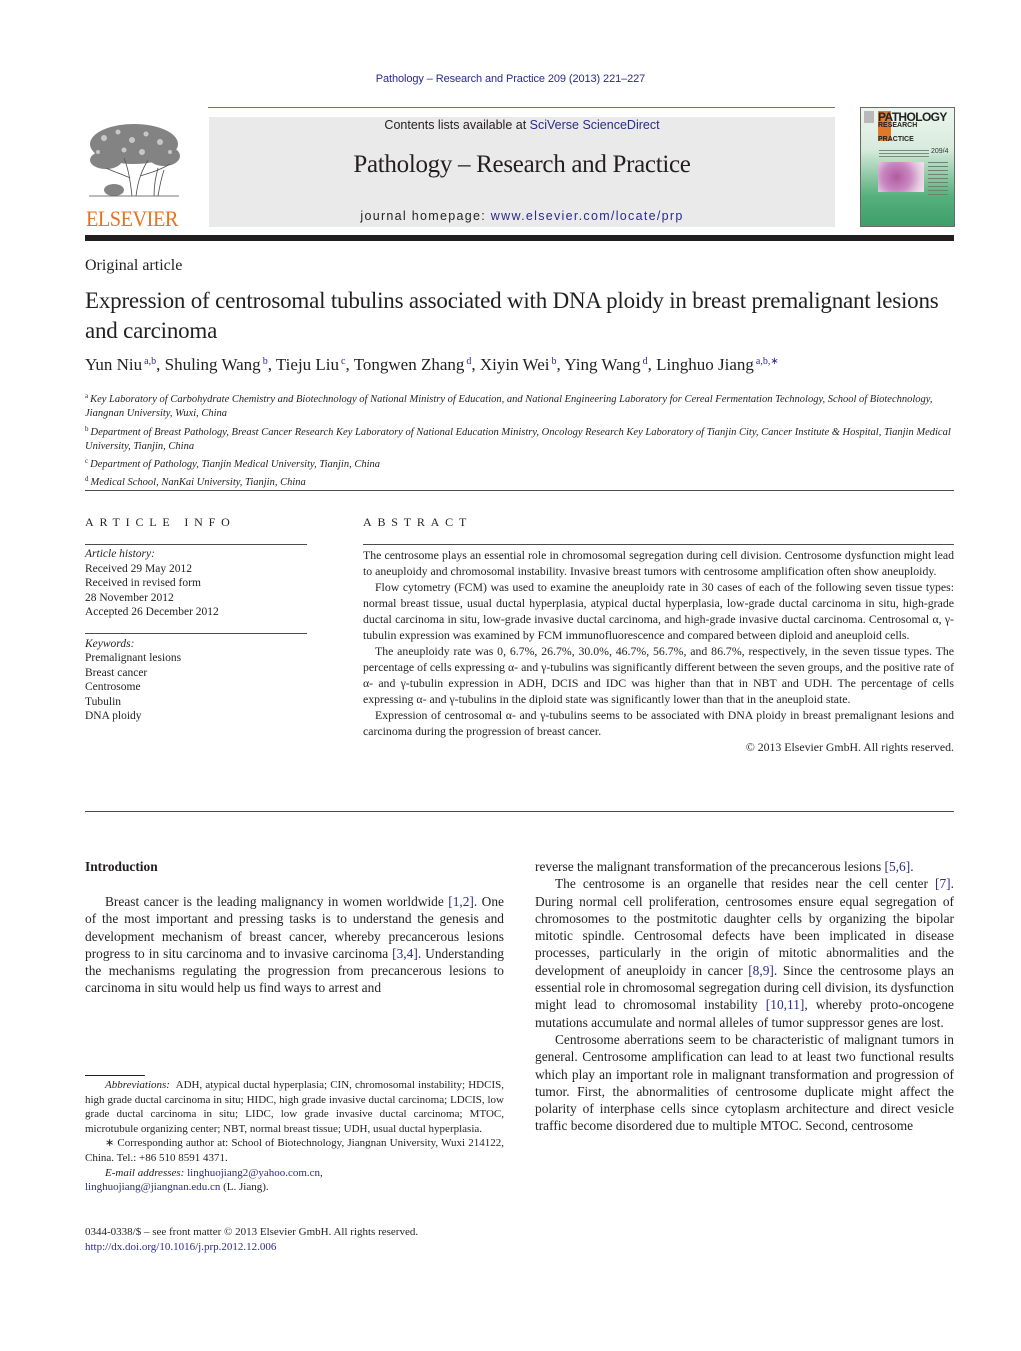  Describe the element at coordinates (901, 177) in the screenshot. I see `cover-histology-image` at that location.